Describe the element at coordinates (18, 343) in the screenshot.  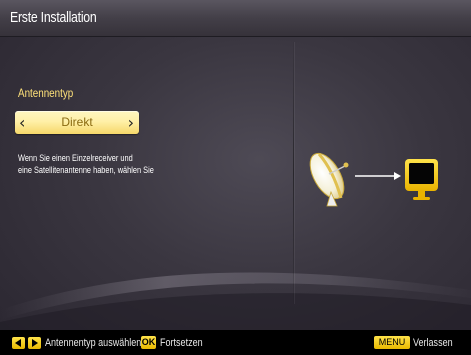
I see `key-left-arrow-icon` at that location.